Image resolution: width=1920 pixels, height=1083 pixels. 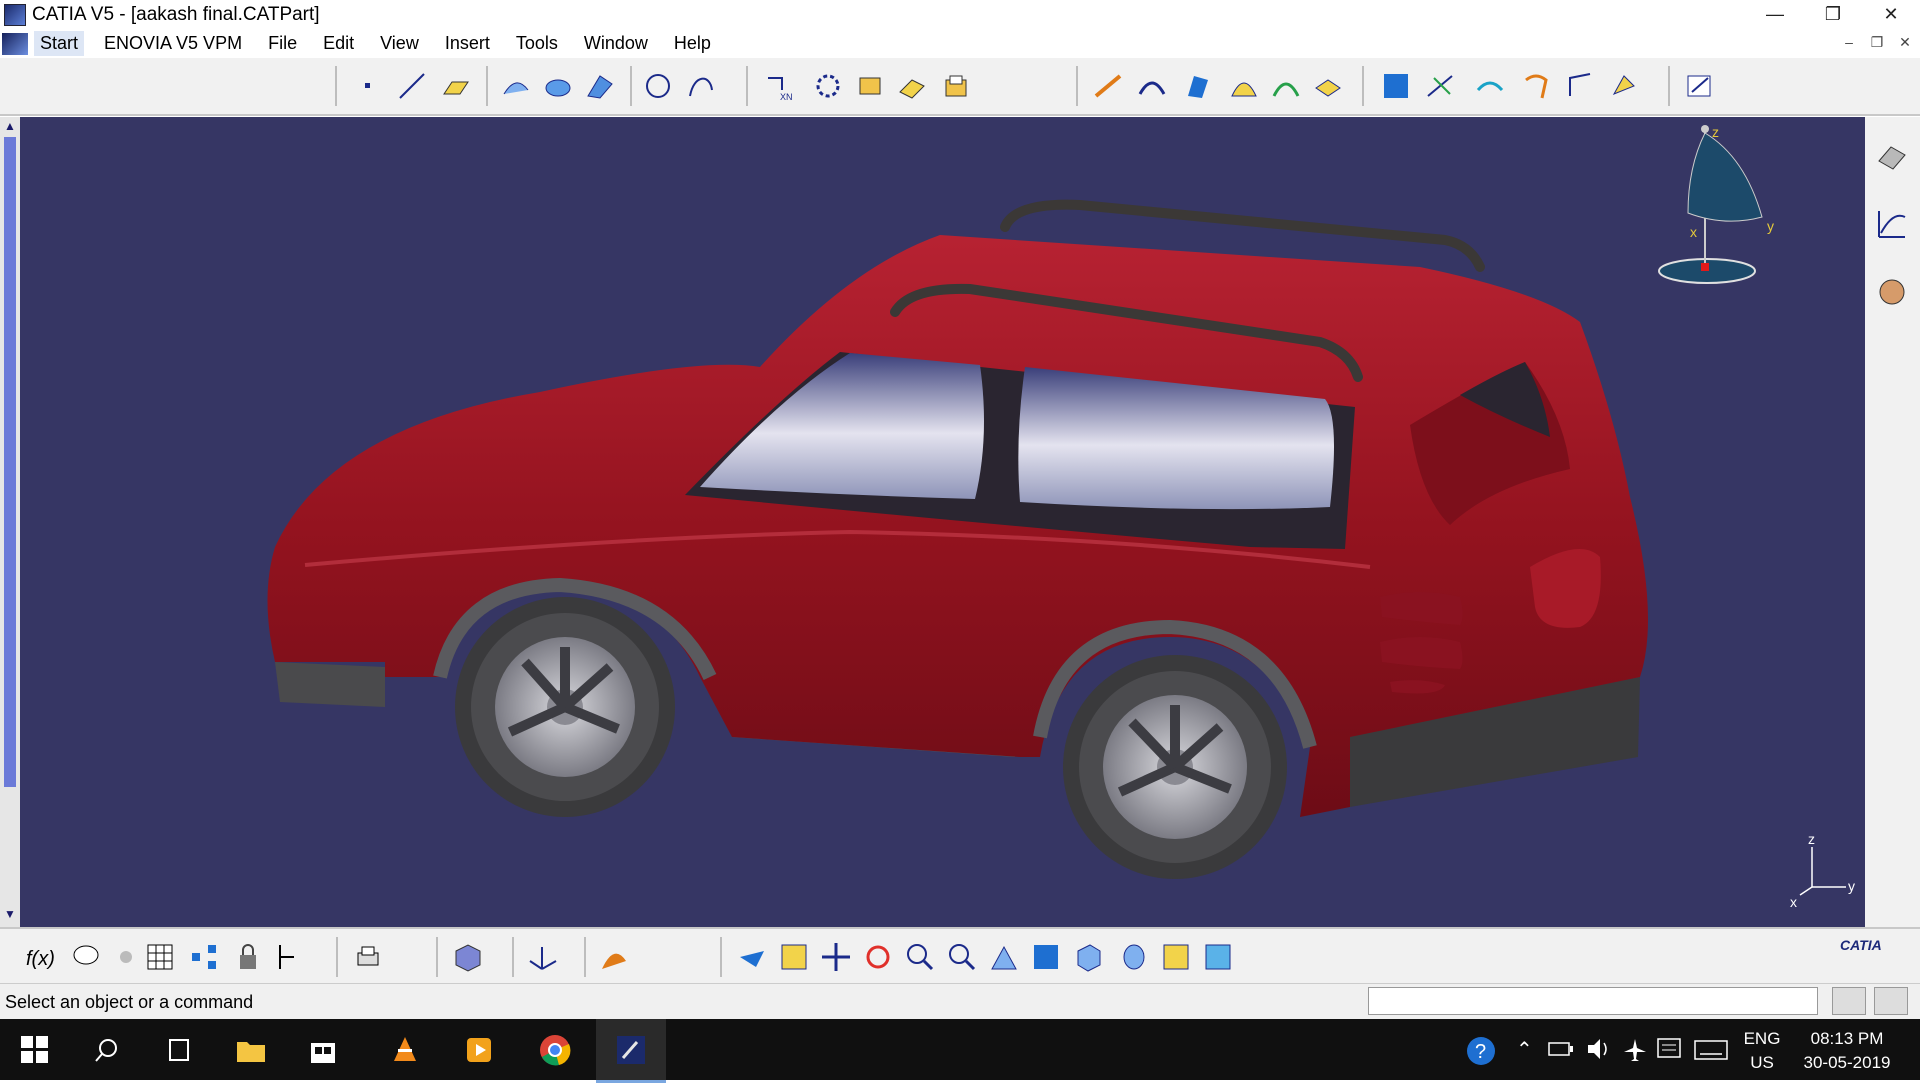 I want to click on action-center-icon, so click(x=1669, y=1049).